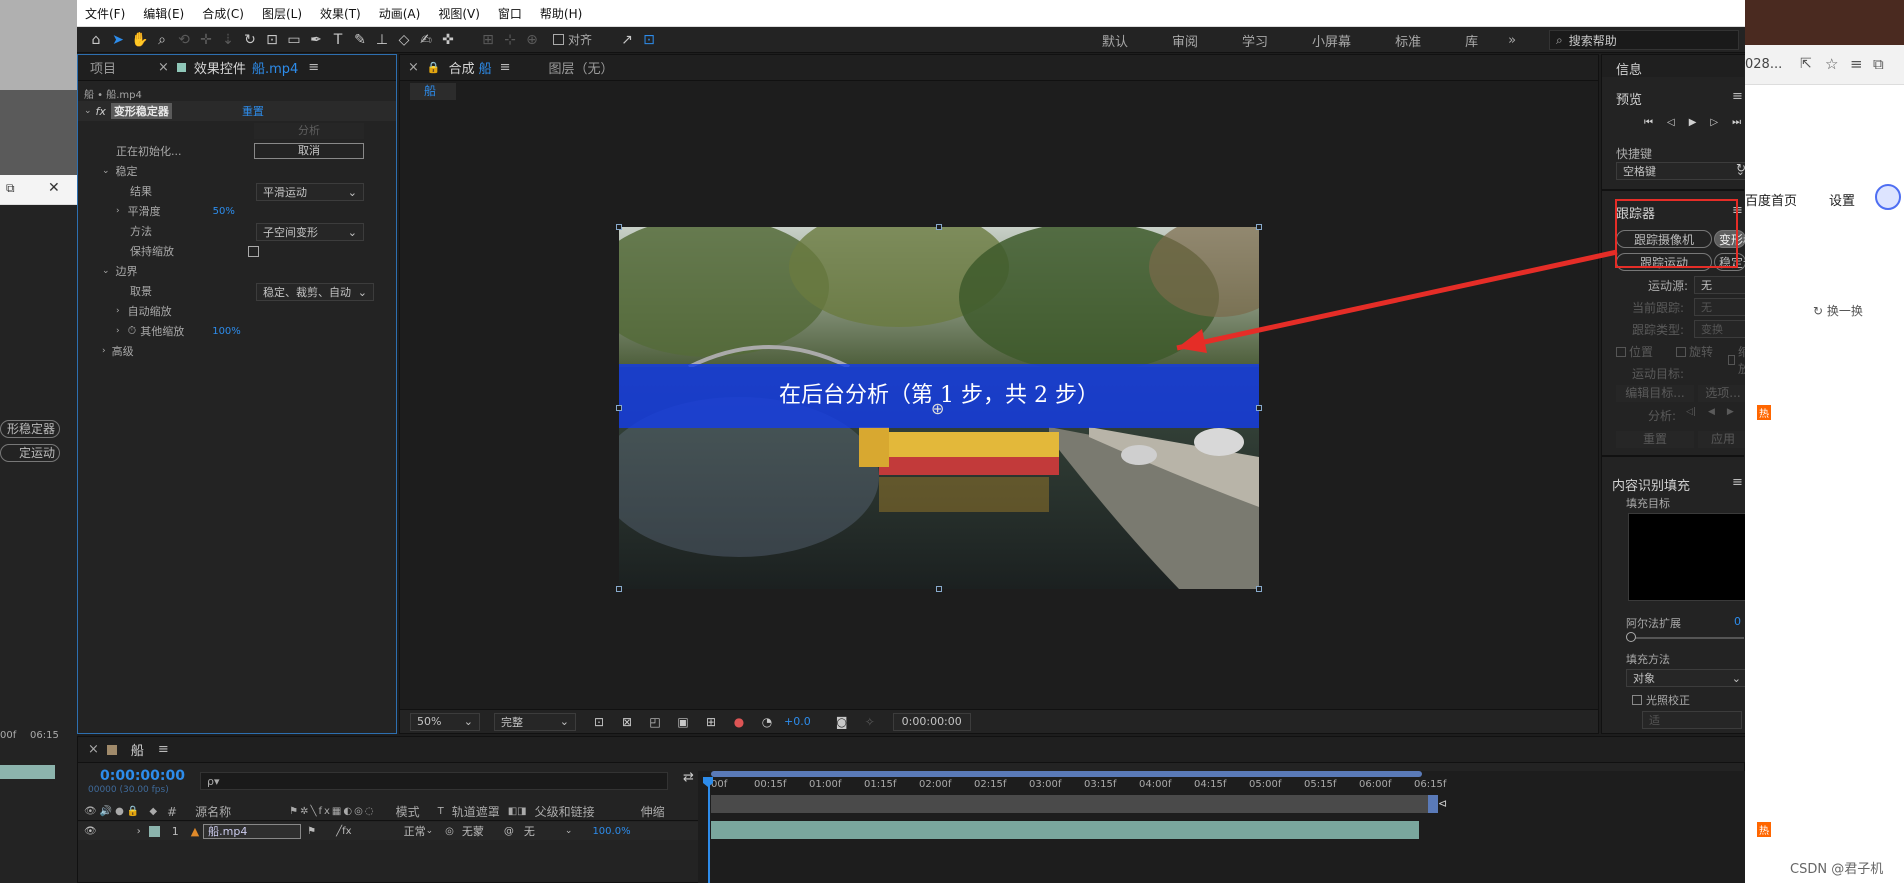  What do you see at coordinates (1631, 637) in the screenshot?
I see `alpha-slider-thumb` at bounding box center [1631, 637].